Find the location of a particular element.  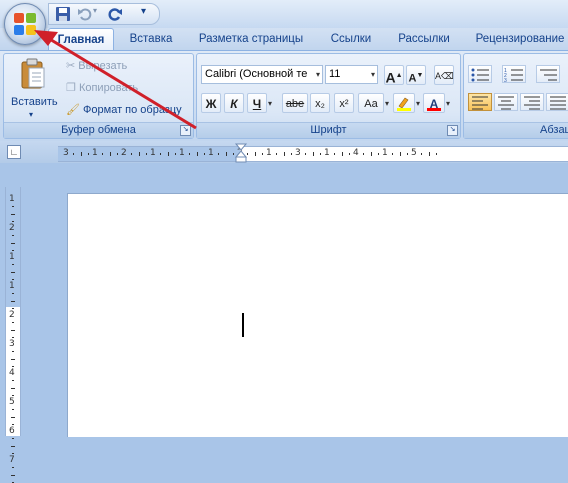

justify-button is located at coordinates (557, 102).